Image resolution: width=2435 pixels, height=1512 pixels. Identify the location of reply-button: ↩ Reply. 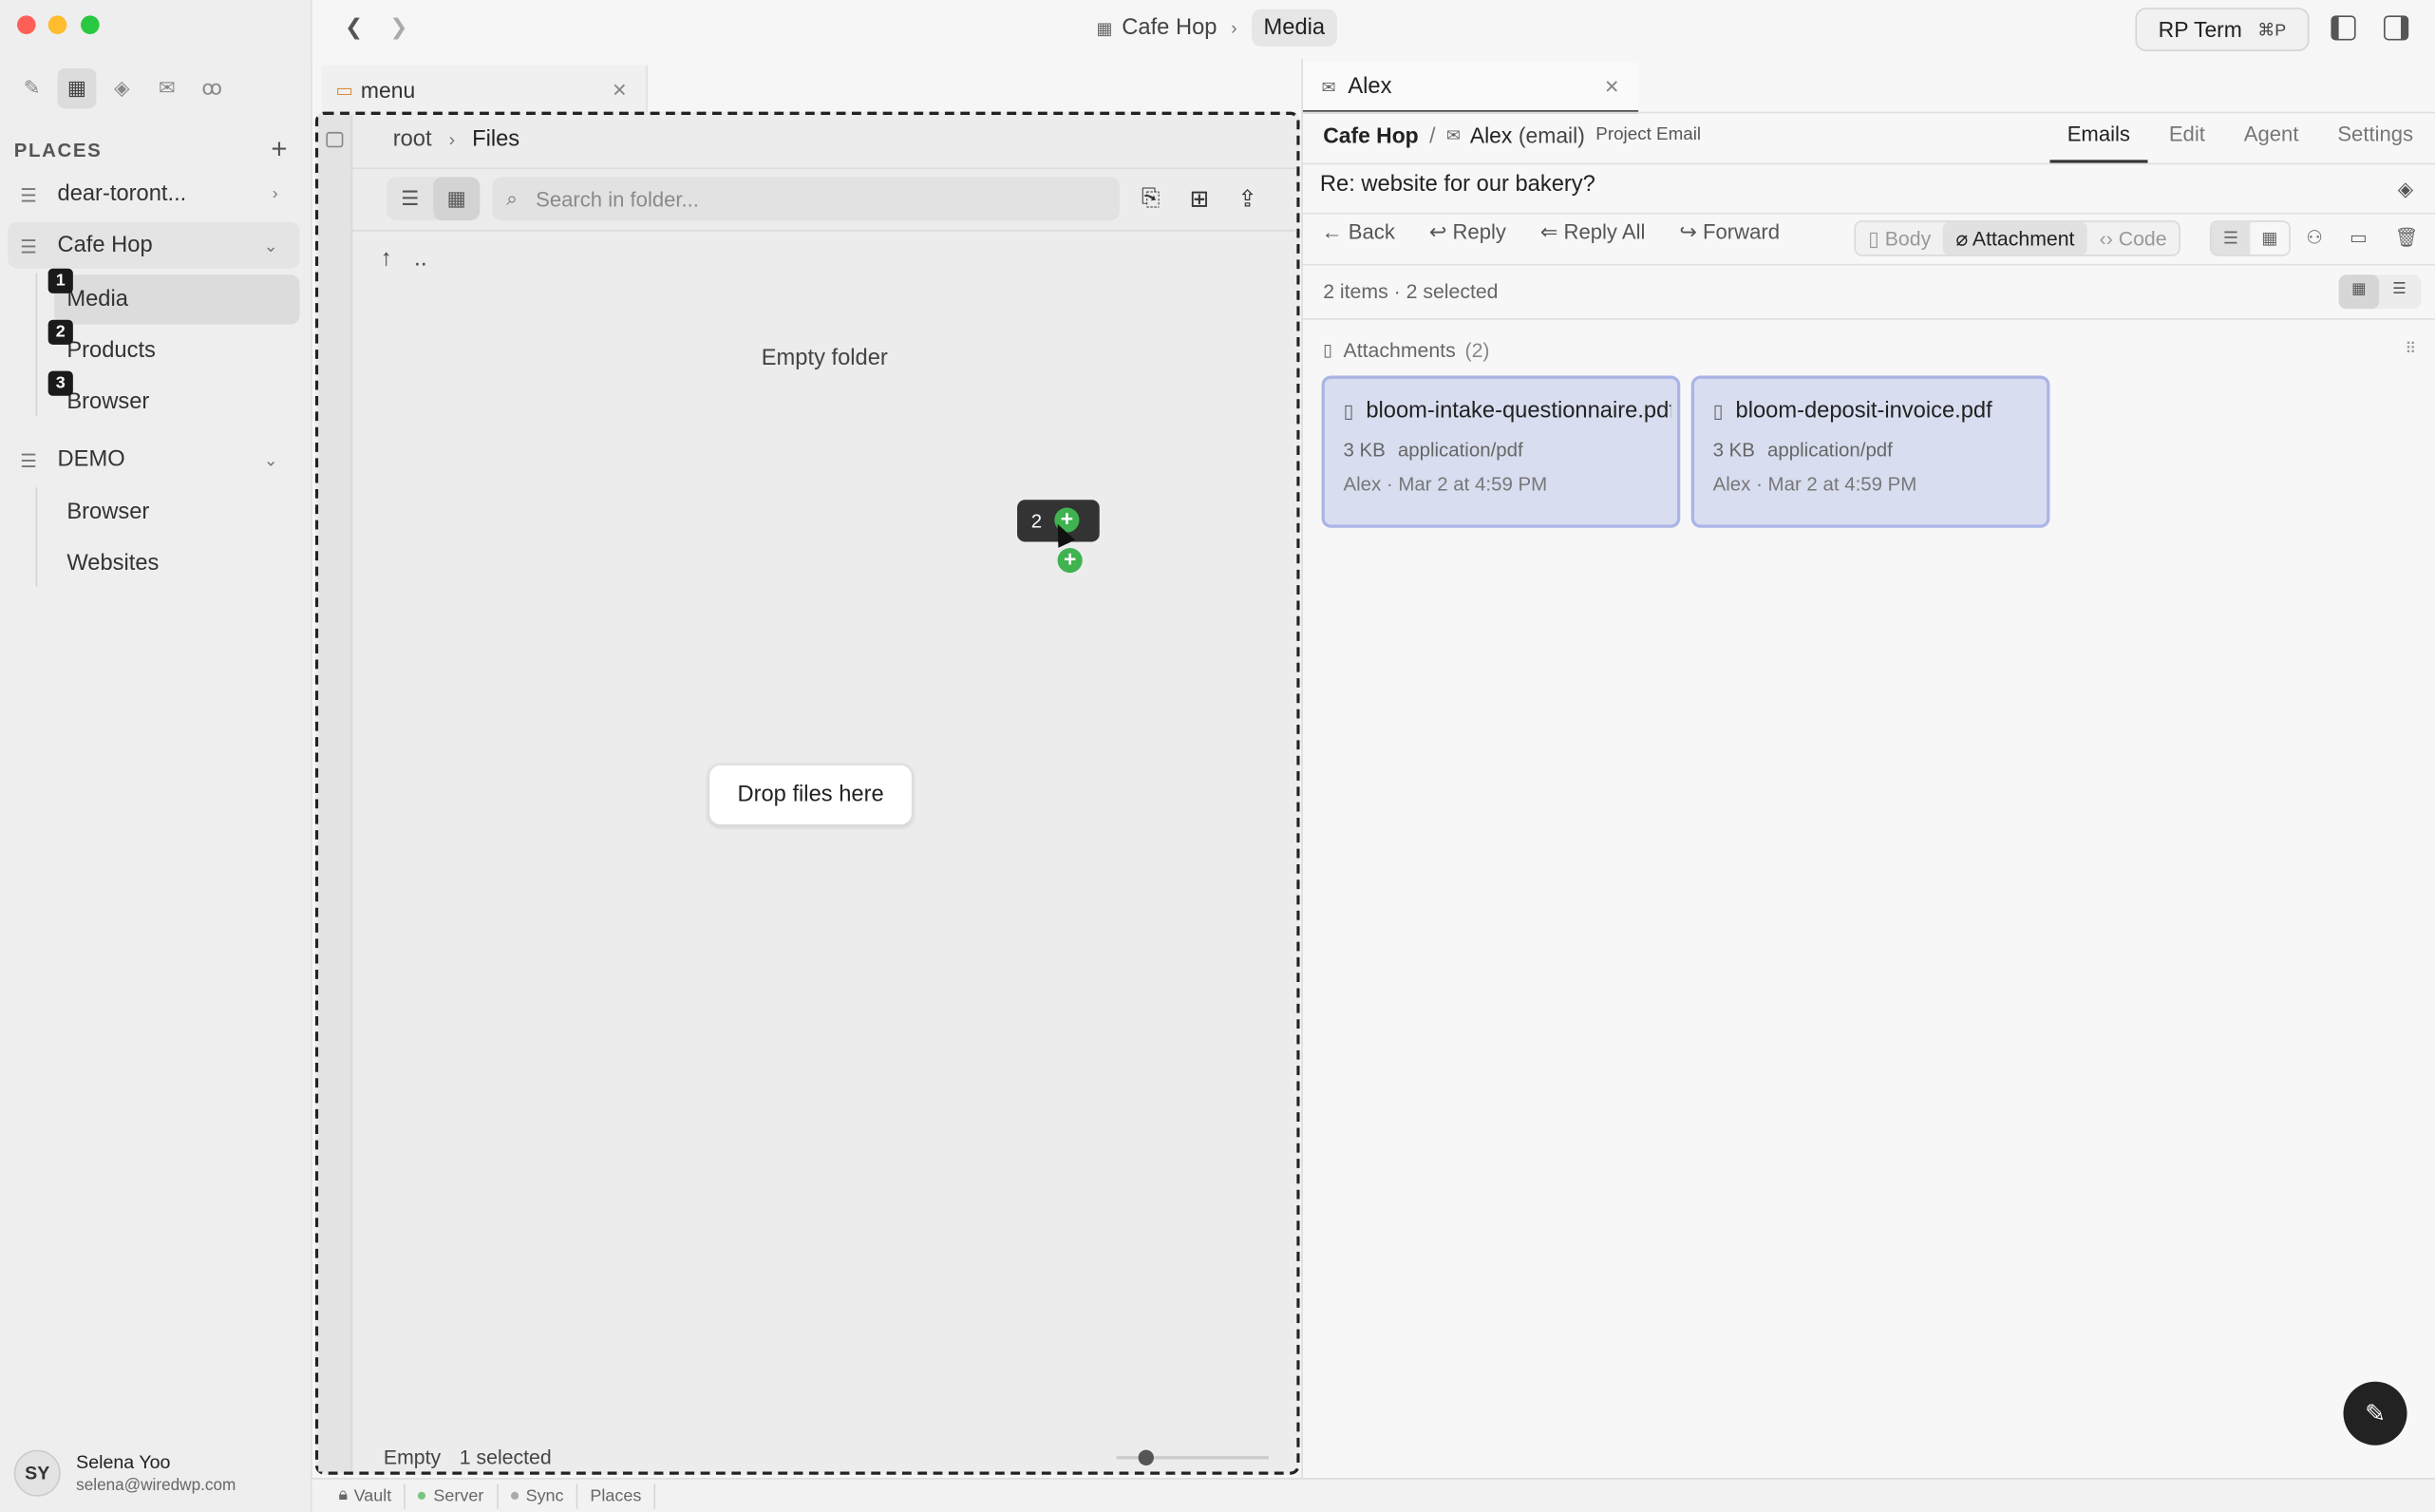
(1467, 233).